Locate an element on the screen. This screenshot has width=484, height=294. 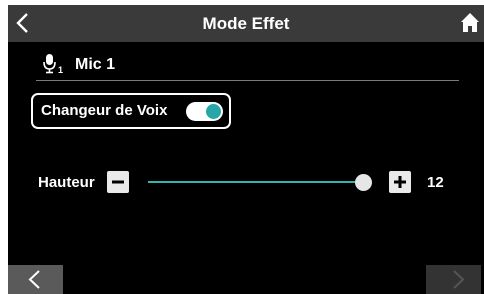
pitch-value: 12 is located at coordinates (435, 182).